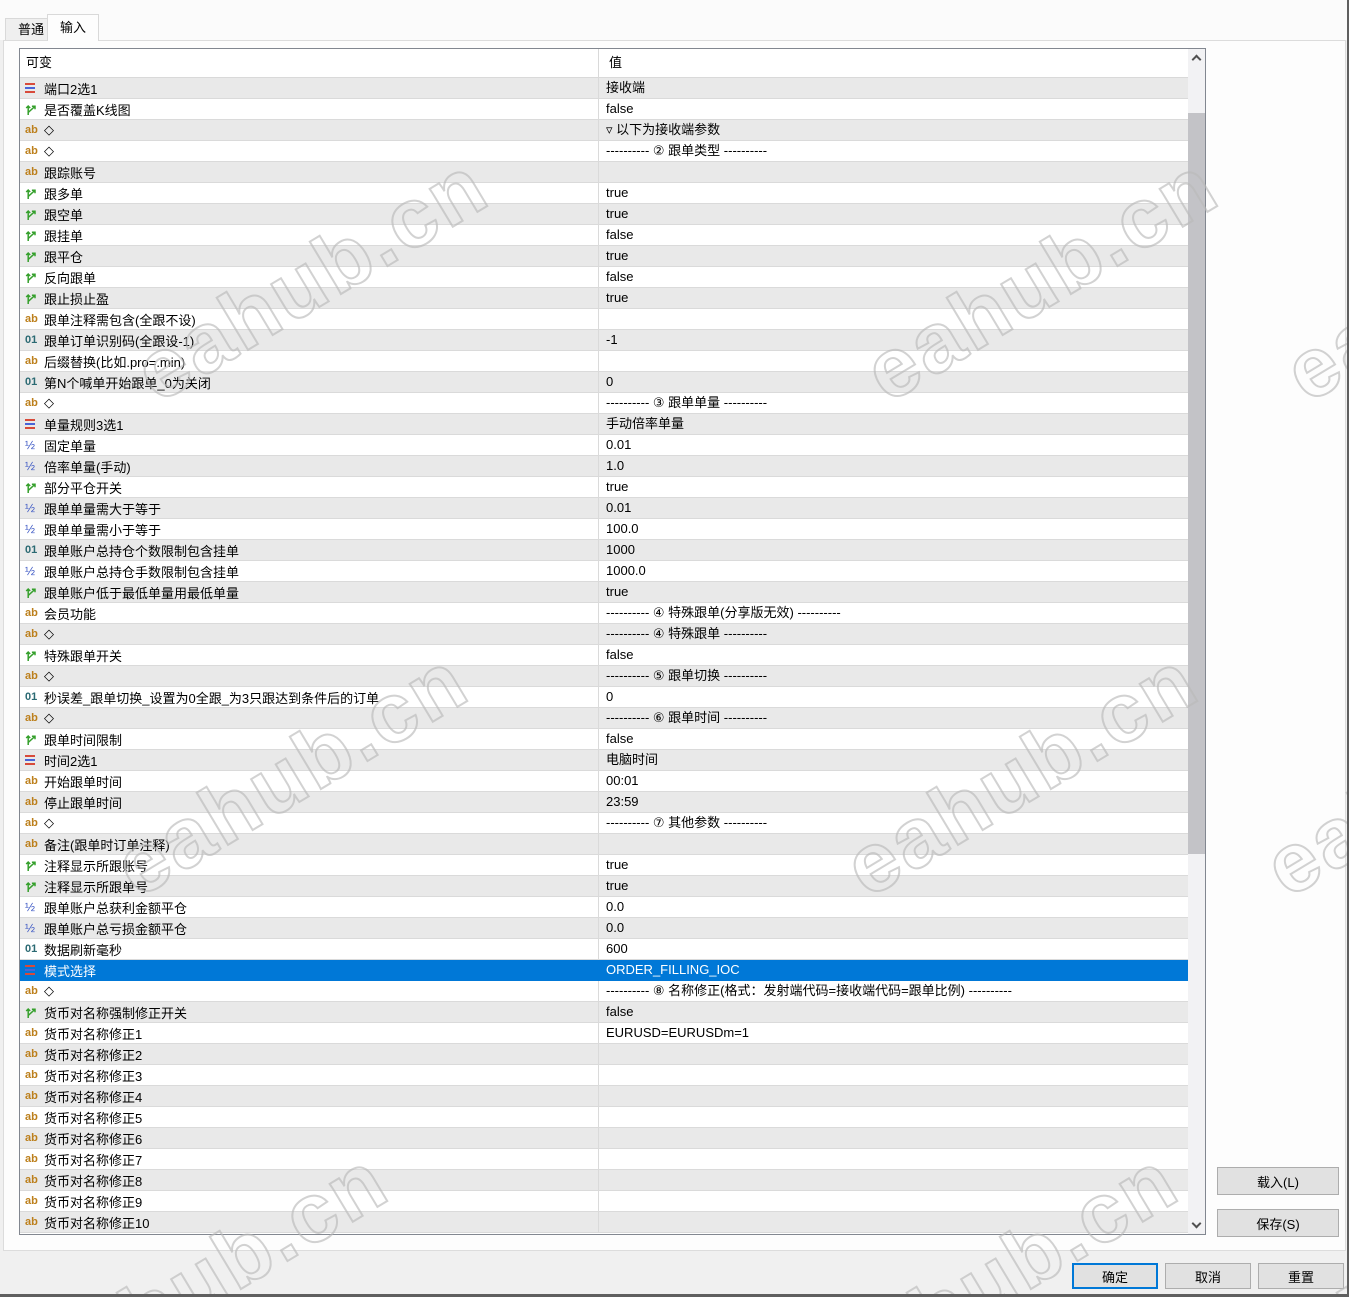 Image resolution: width=1349 pixels, height=1297 pixels. I want to click on parameter-row: 跟平仓 true, so click(604, 256).